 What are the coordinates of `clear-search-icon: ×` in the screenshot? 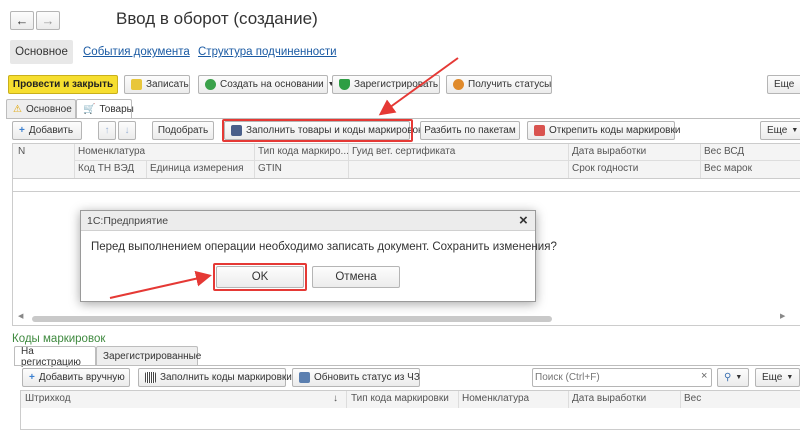 It's located at (704, 376).